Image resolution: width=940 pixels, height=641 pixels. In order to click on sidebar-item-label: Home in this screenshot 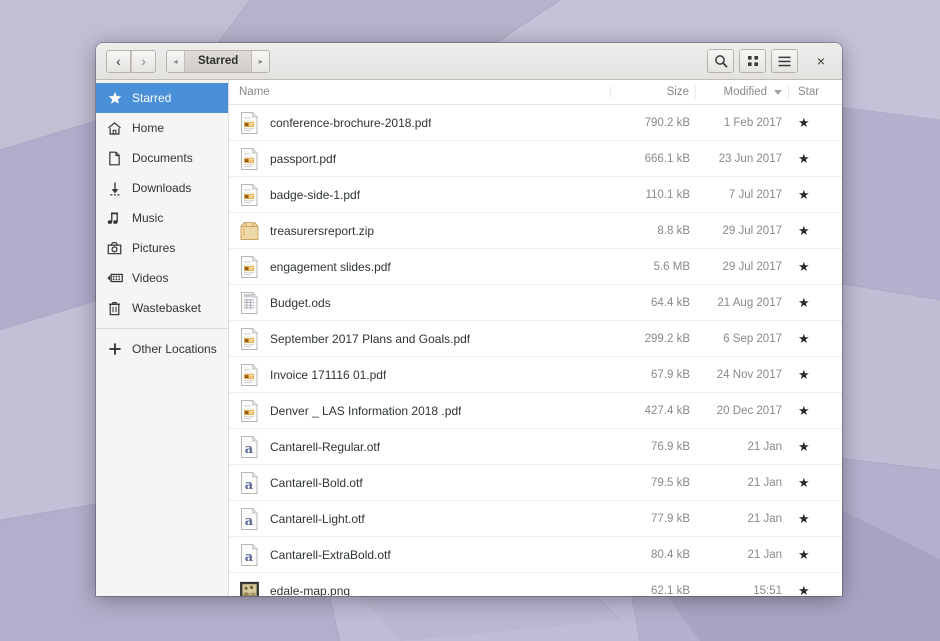, I will do `click(148, 128)`.